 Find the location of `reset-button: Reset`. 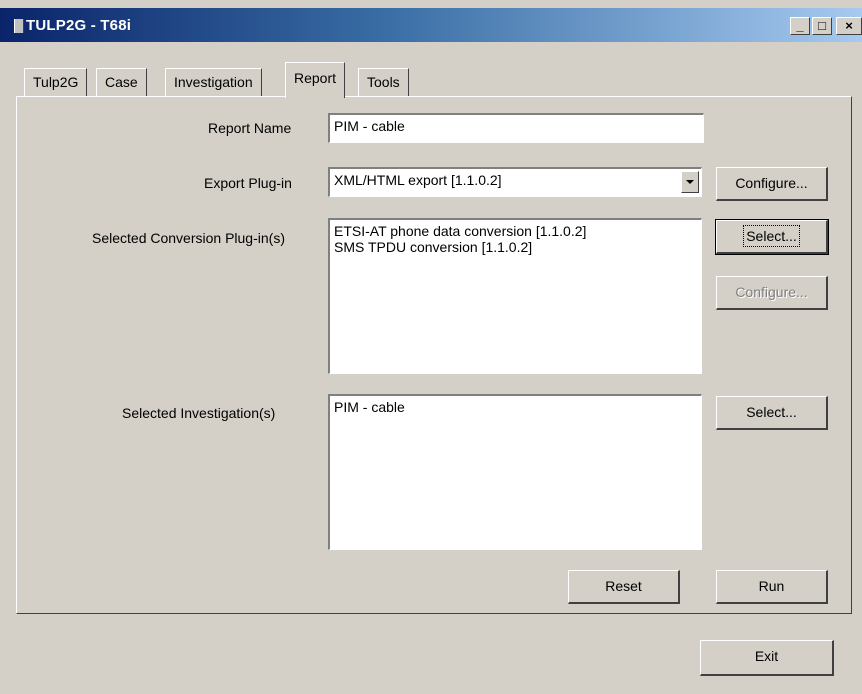

reset-button: Reset is located at coordinates (624, 587).